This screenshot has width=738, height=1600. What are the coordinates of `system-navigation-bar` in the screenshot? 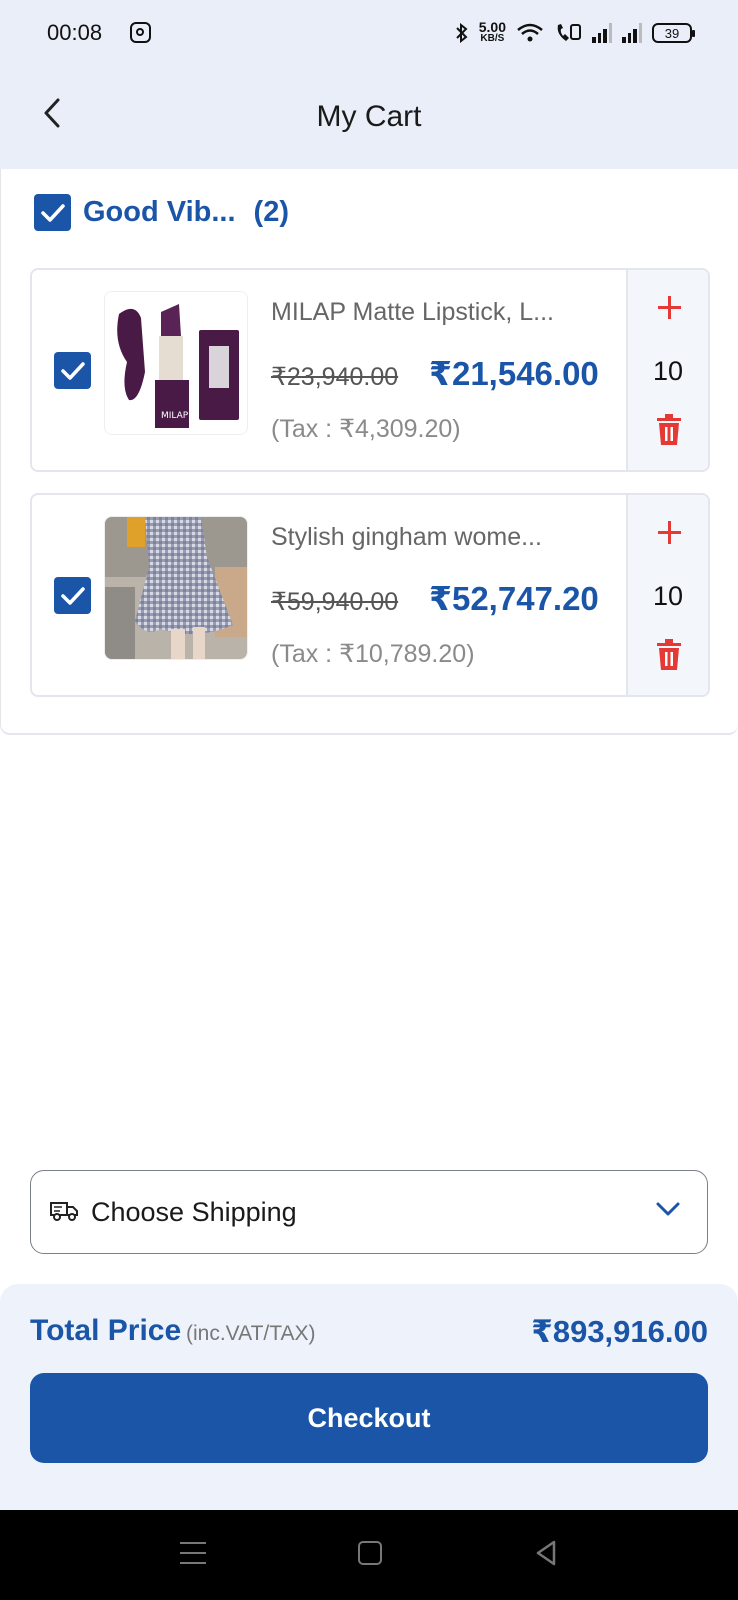 It's located at (369, 1555).